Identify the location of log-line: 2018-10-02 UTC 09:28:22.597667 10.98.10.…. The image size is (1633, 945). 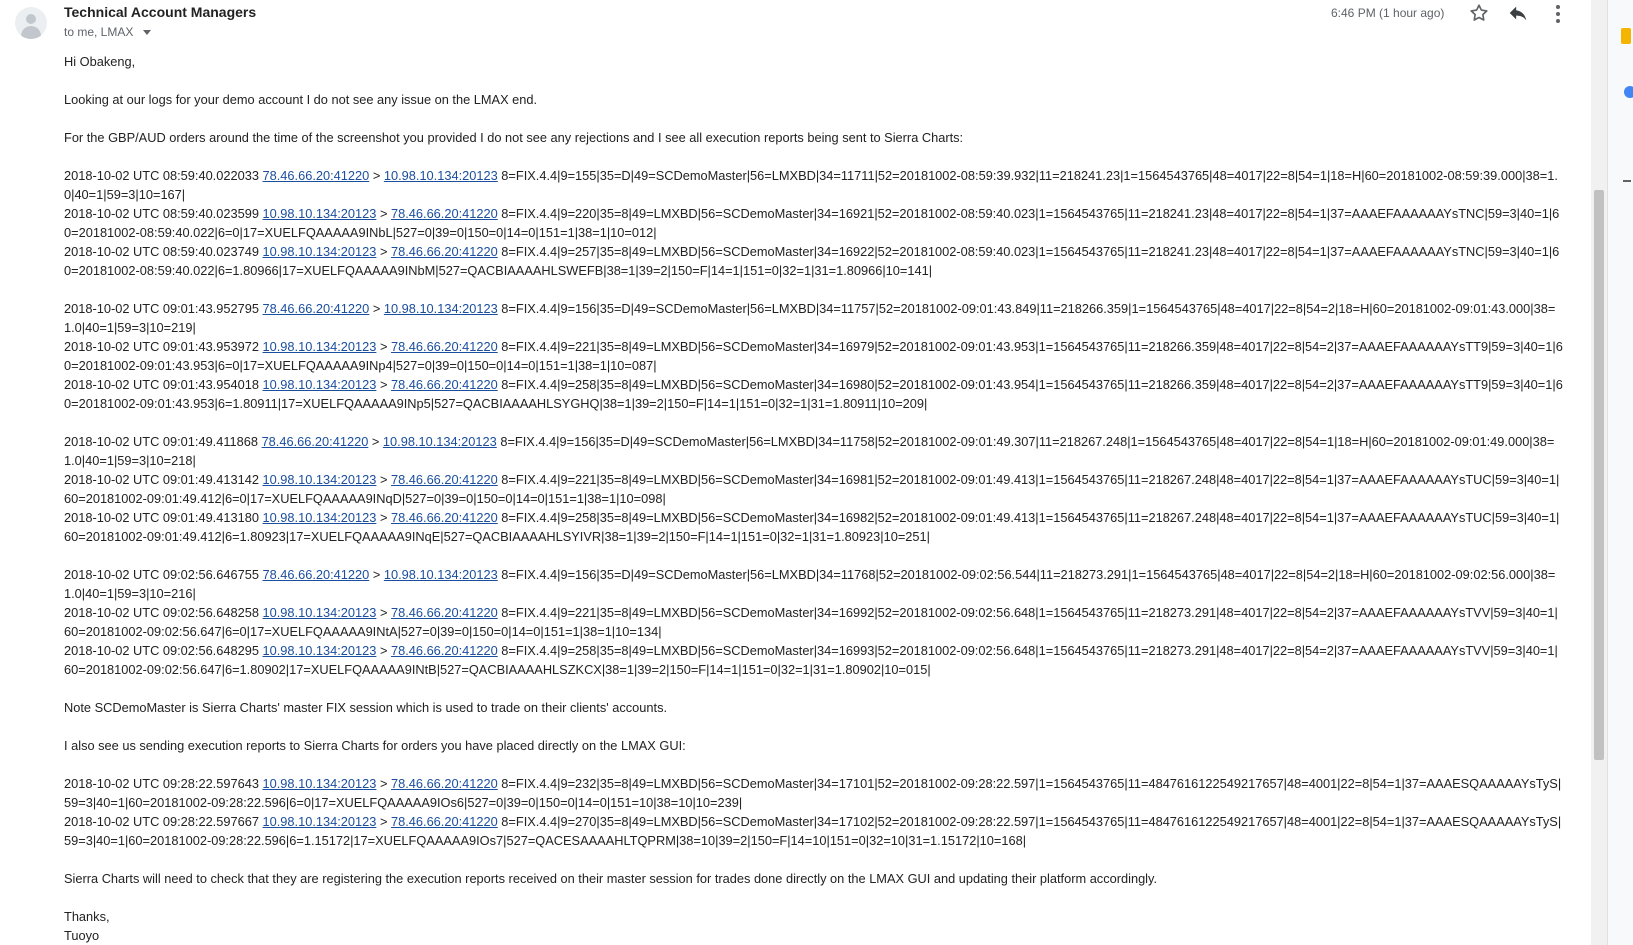
(814, 831).